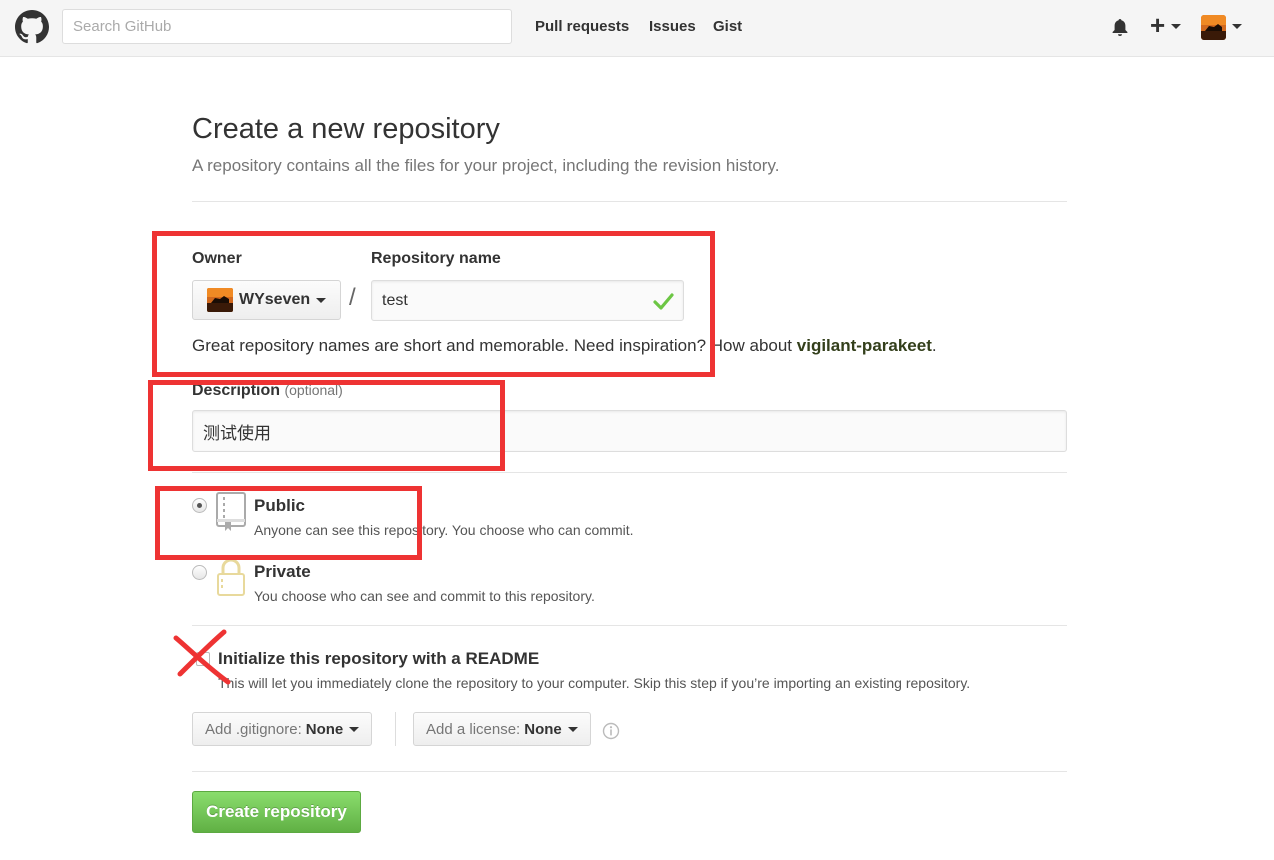 This screenshot has height=860, width=1274. Describe the element at coordinates (637, 28) in the screenshot. I see `top-header: Pull requests Issues Gist +` at that location.